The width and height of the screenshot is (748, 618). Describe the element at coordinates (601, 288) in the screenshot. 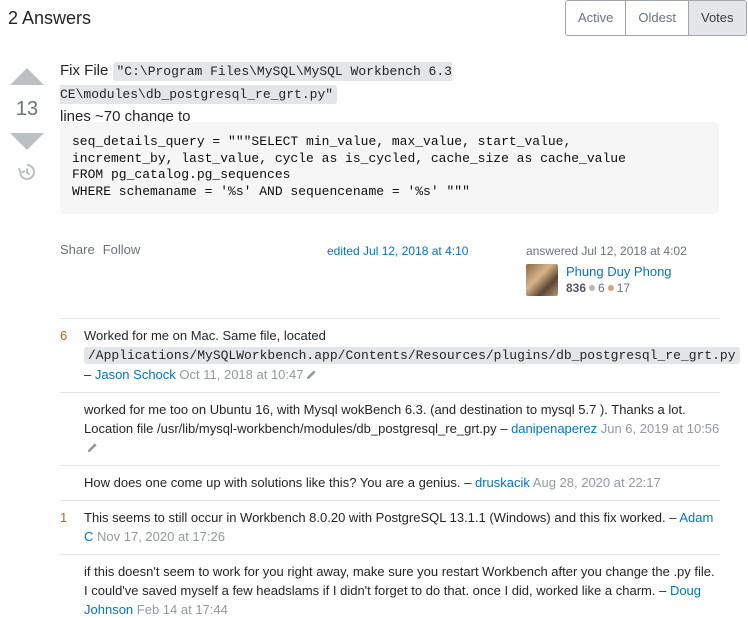

I see `silver-badge-count: 6` at that location.